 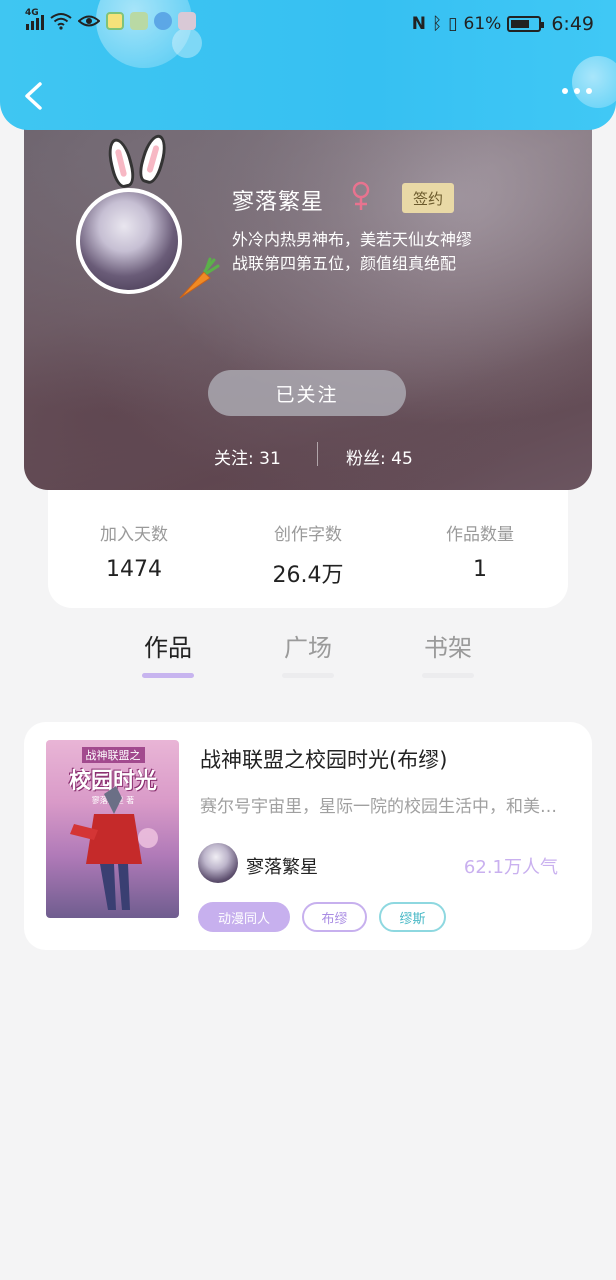 What do you see at coordinates (308, 65) in the screenshot?
I see `top-header: 4G N ᛒ ▯ 61% 6:49` at bounding box center [308, 65].